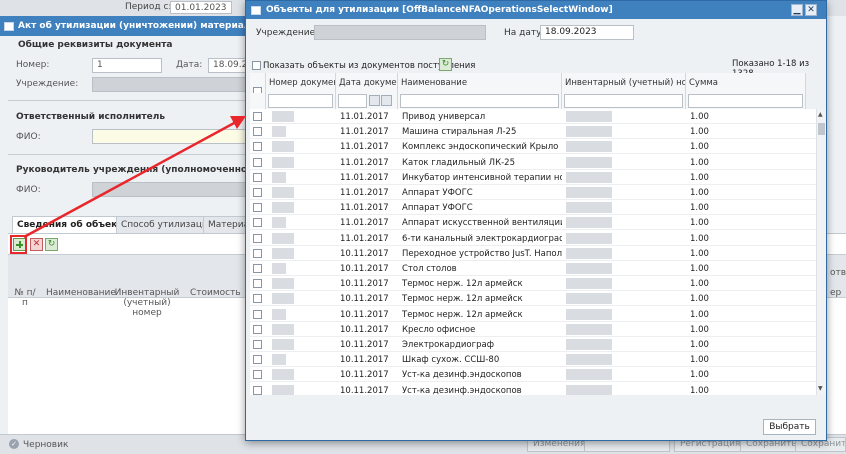  Describe the element at coordinates (374, 100) in the screenshot. I see `calendar-icon` at that location.